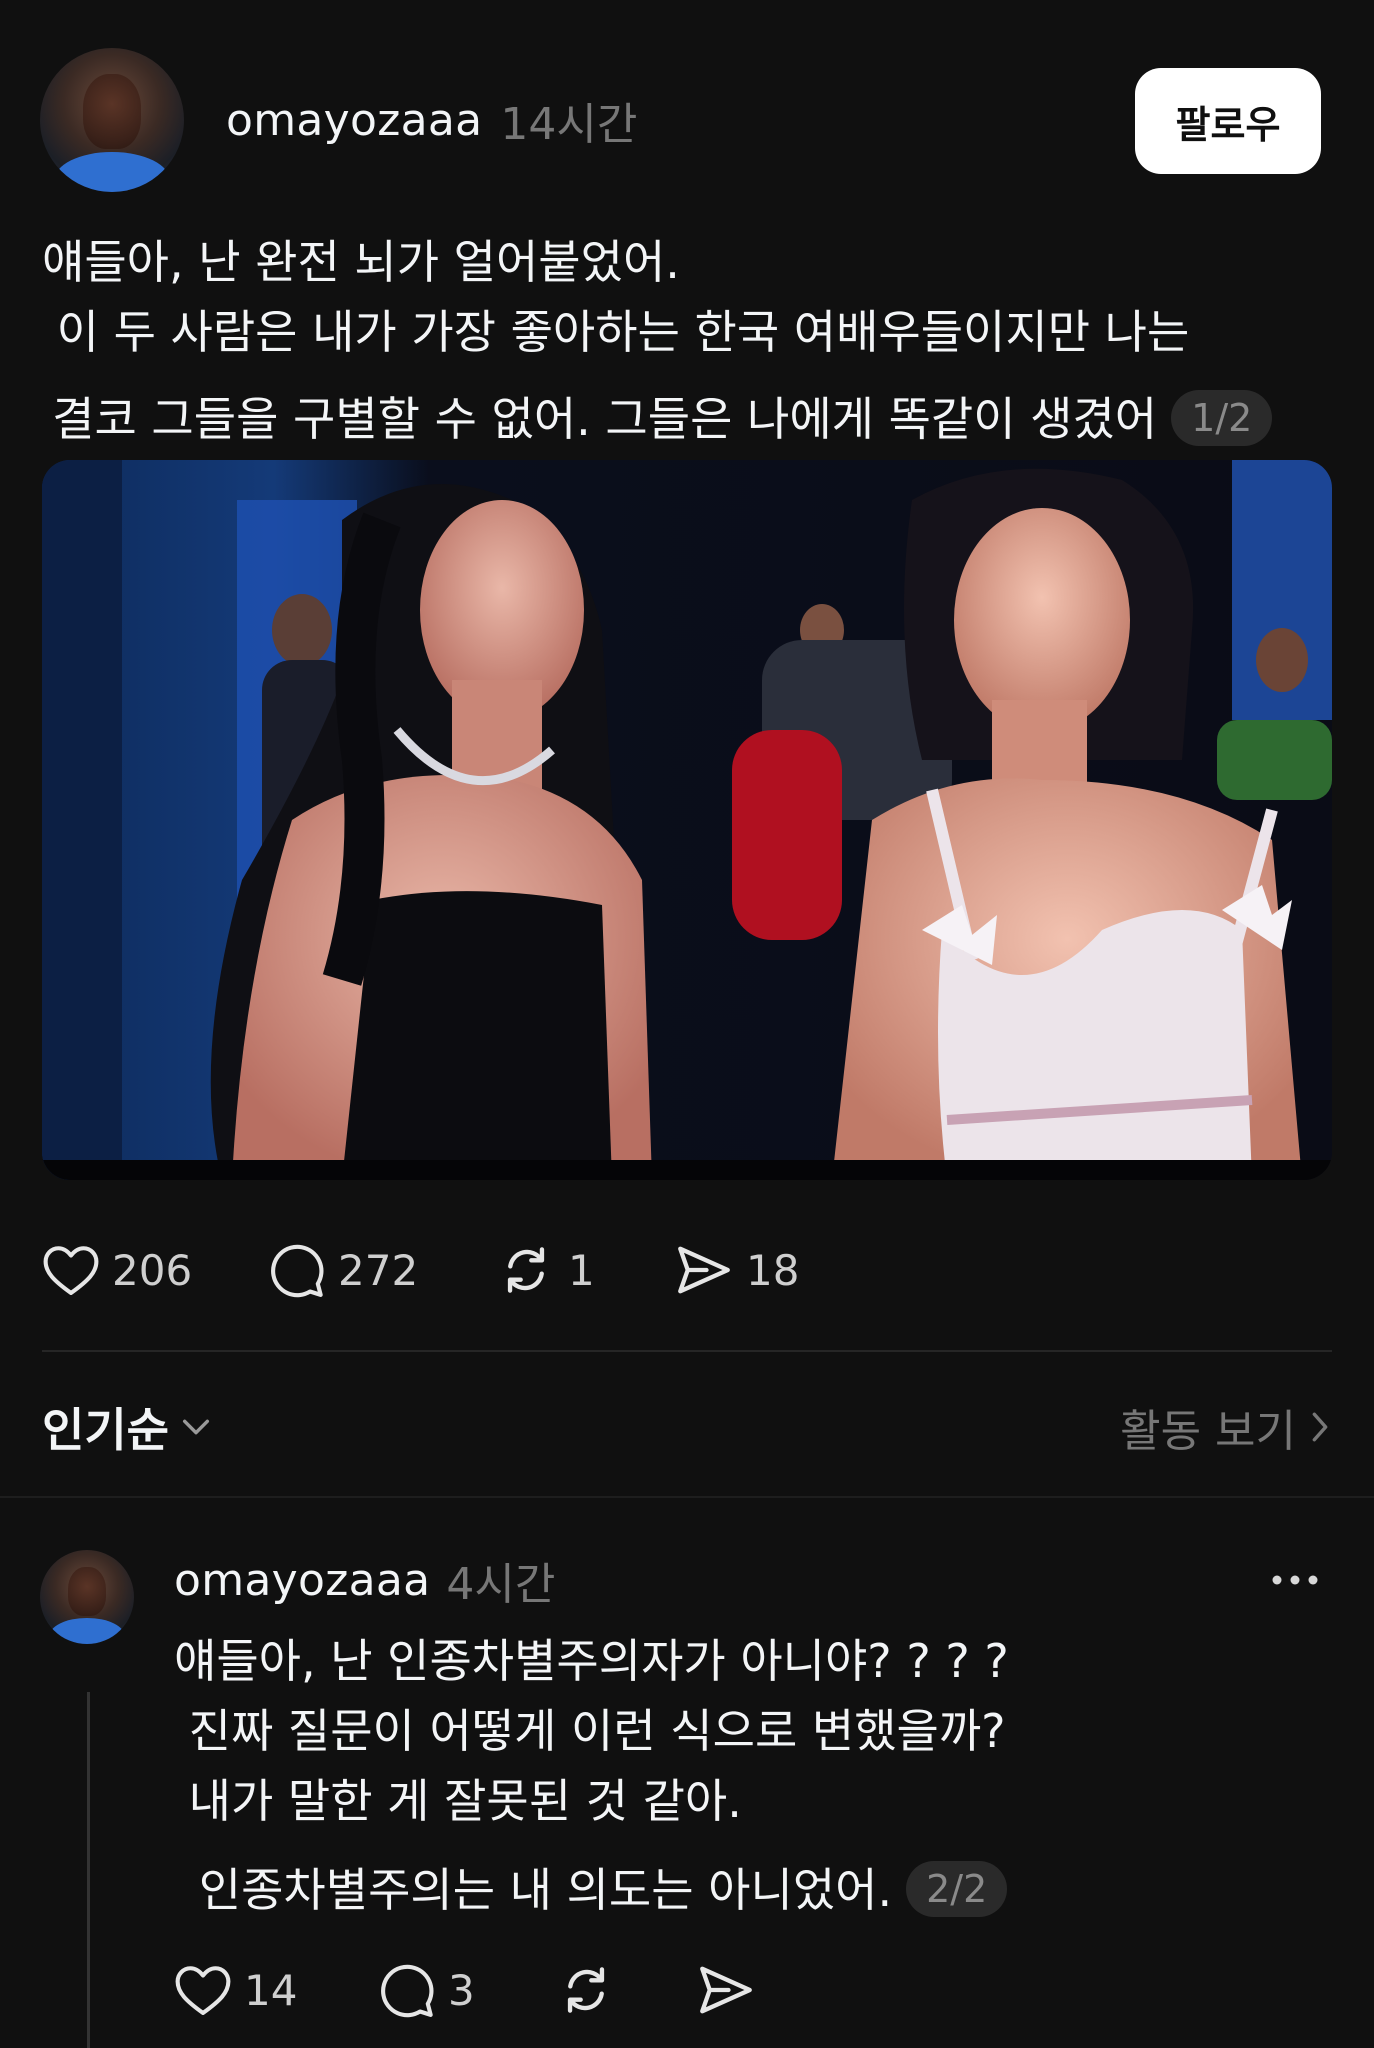 This screenshot has width=1374, height=2048. What do you see at coordinates (105, 1430) in the screenshot?
I see `sort-label: 인기순` at bounding box center [105, 1430].